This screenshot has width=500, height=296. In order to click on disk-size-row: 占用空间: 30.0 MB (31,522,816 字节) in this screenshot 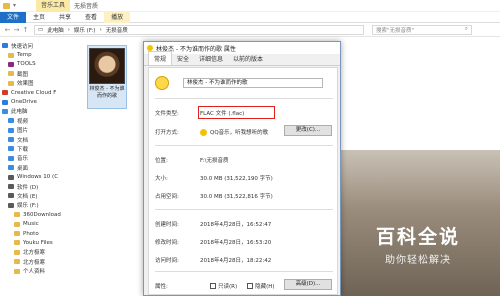, I will do `click(214, 196)`.